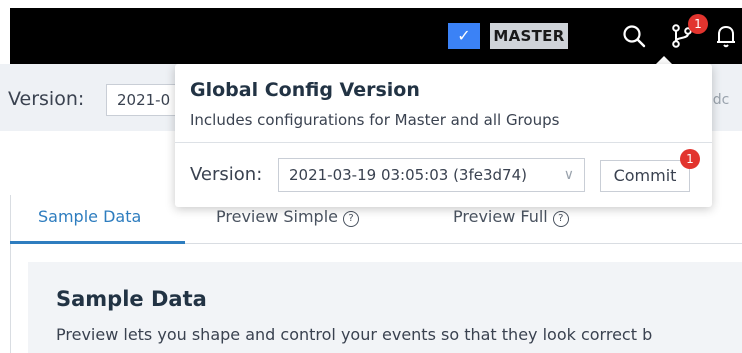  Describe the element at coordinates (305, 90) in the screenshot. I see `popover-title: Global Config Version` at that location.